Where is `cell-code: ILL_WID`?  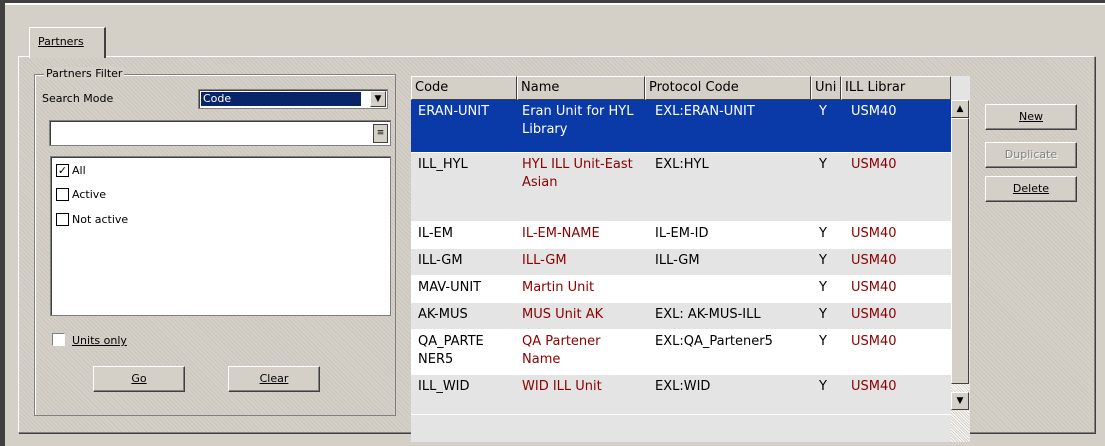 cell-code: ILL_WID is located at coordinates (444, 386).